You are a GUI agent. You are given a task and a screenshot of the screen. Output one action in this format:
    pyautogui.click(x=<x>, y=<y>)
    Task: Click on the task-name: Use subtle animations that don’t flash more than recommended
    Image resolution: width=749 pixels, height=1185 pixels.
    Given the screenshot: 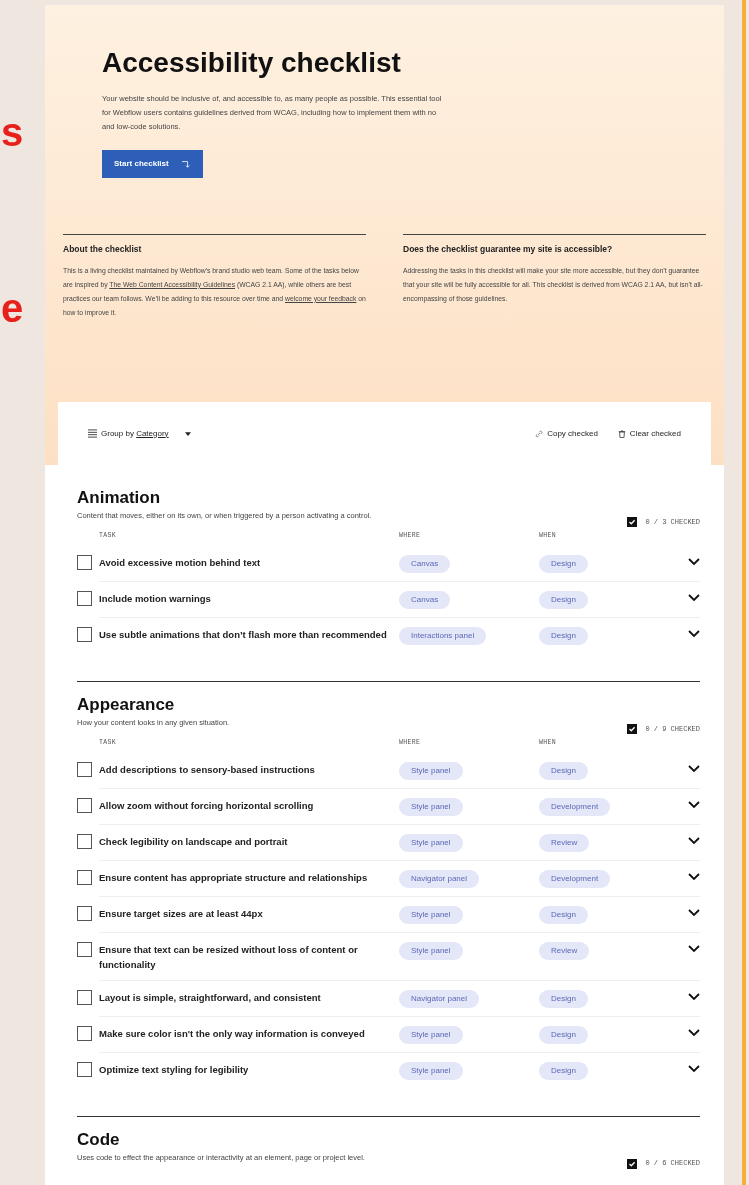 What is the action you would take?
    pyautogui.click(x=243, y=634)
    